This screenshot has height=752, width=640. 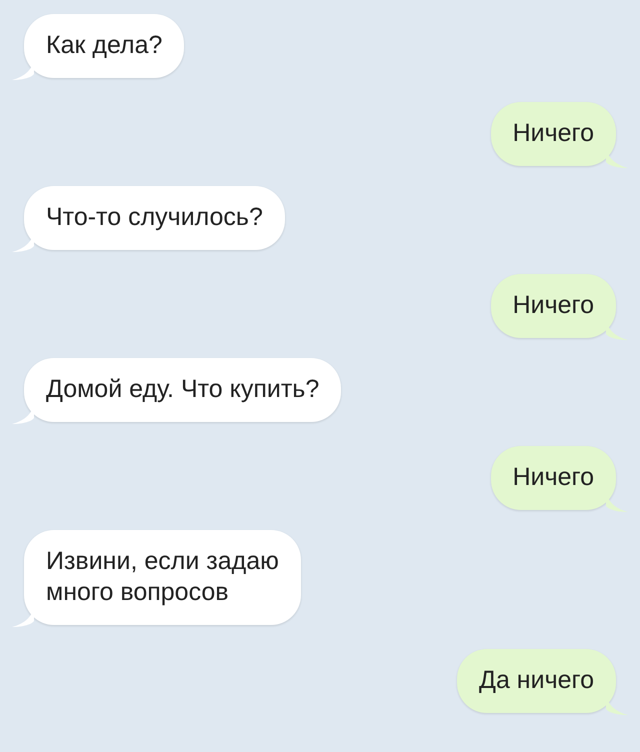 What do you see at coordinates (154, 218) in the screenshot?
I see `incoming-message: Что-то случилось?` at bounding box center [154, 218].